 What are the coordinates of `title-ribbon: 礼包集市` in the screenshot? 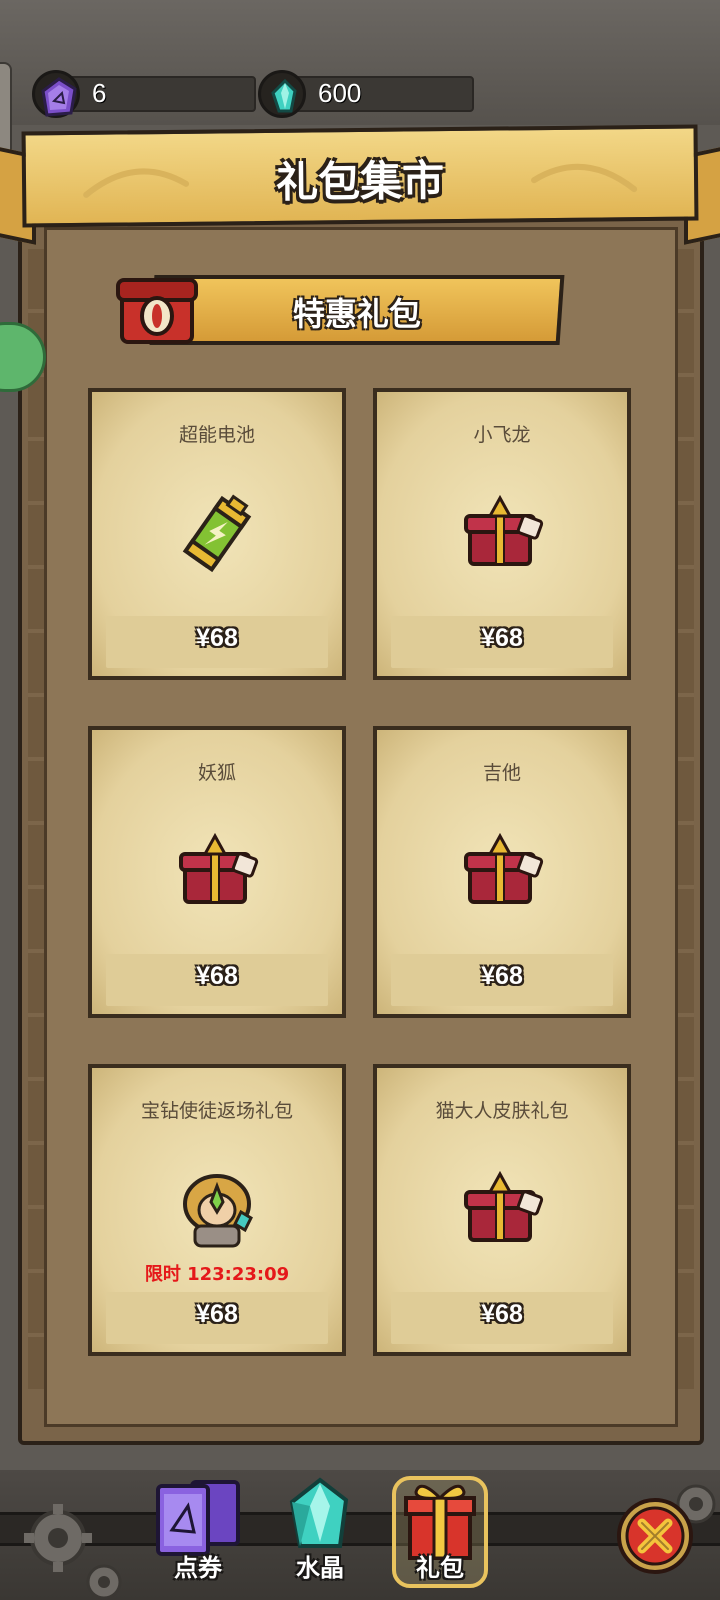 It's located at (360, 176).